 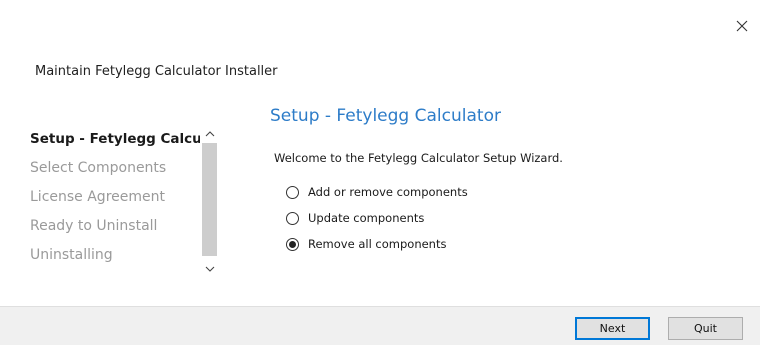 I want to click on option-remove-all-components: Remove all components, so click(x=377, y=244).